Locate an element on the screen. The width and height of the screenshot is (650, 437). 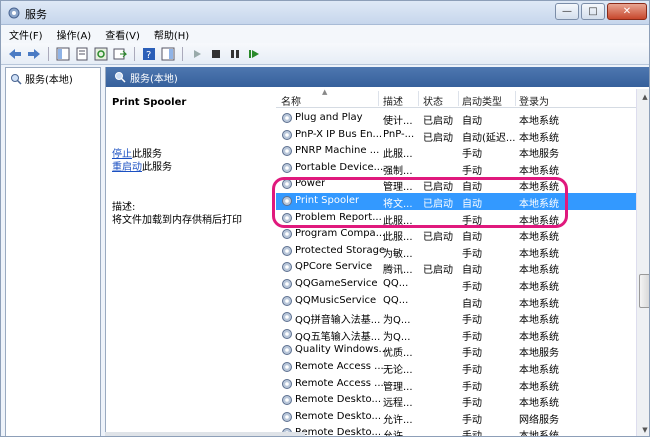
service-row: Power 管理... 已启动 自动 本地系统 is located at coordinates (456, 184).